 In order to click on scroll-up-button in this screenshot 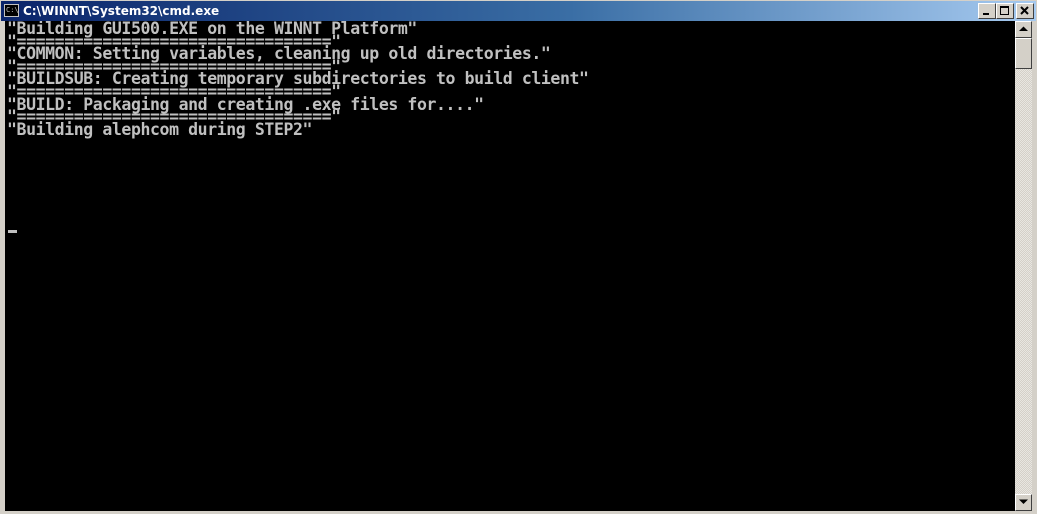, I will do `click(1023, 29)`.